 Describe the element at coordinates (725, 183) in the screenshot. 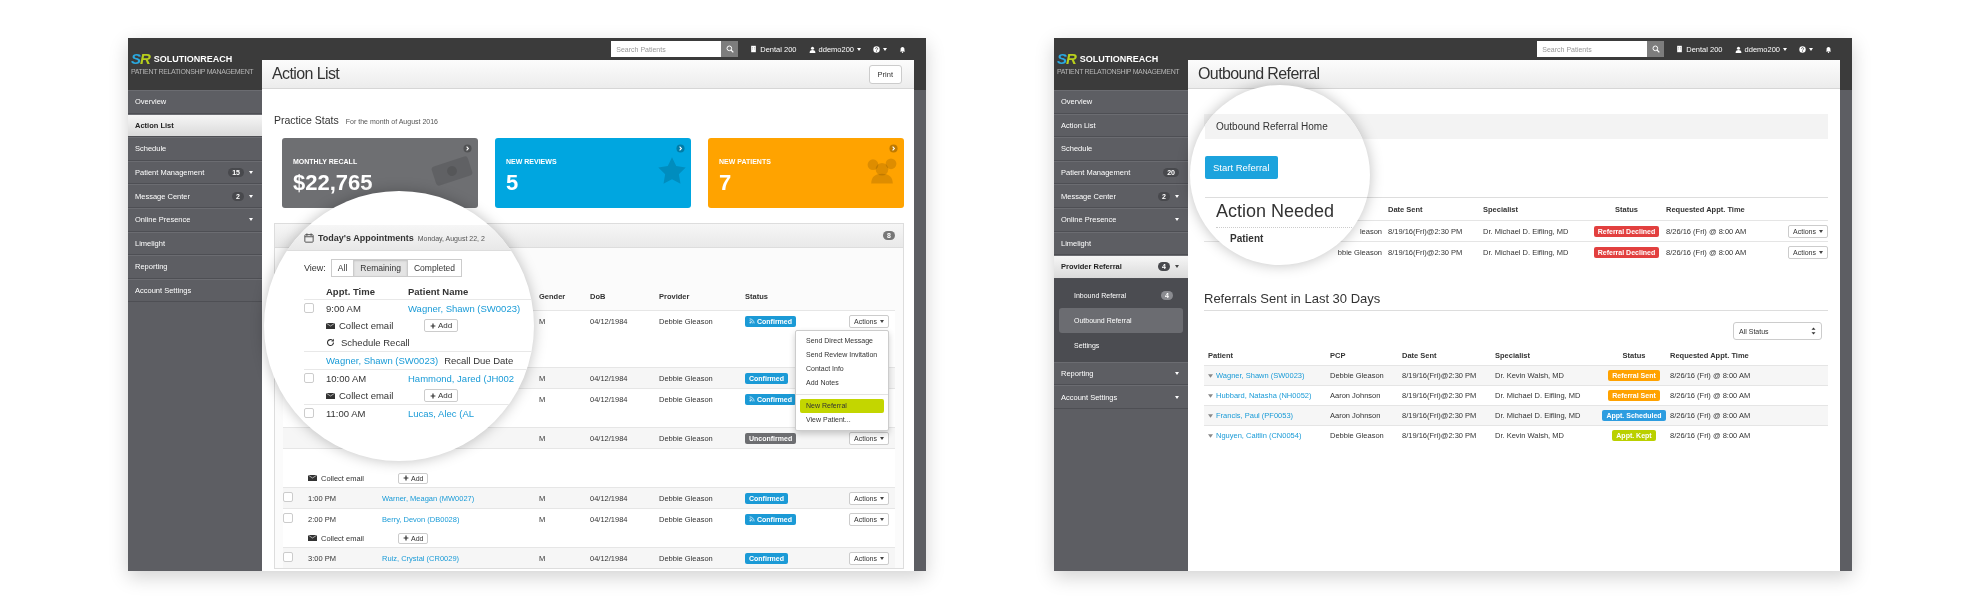

I see `stat-value: 7` at that location.